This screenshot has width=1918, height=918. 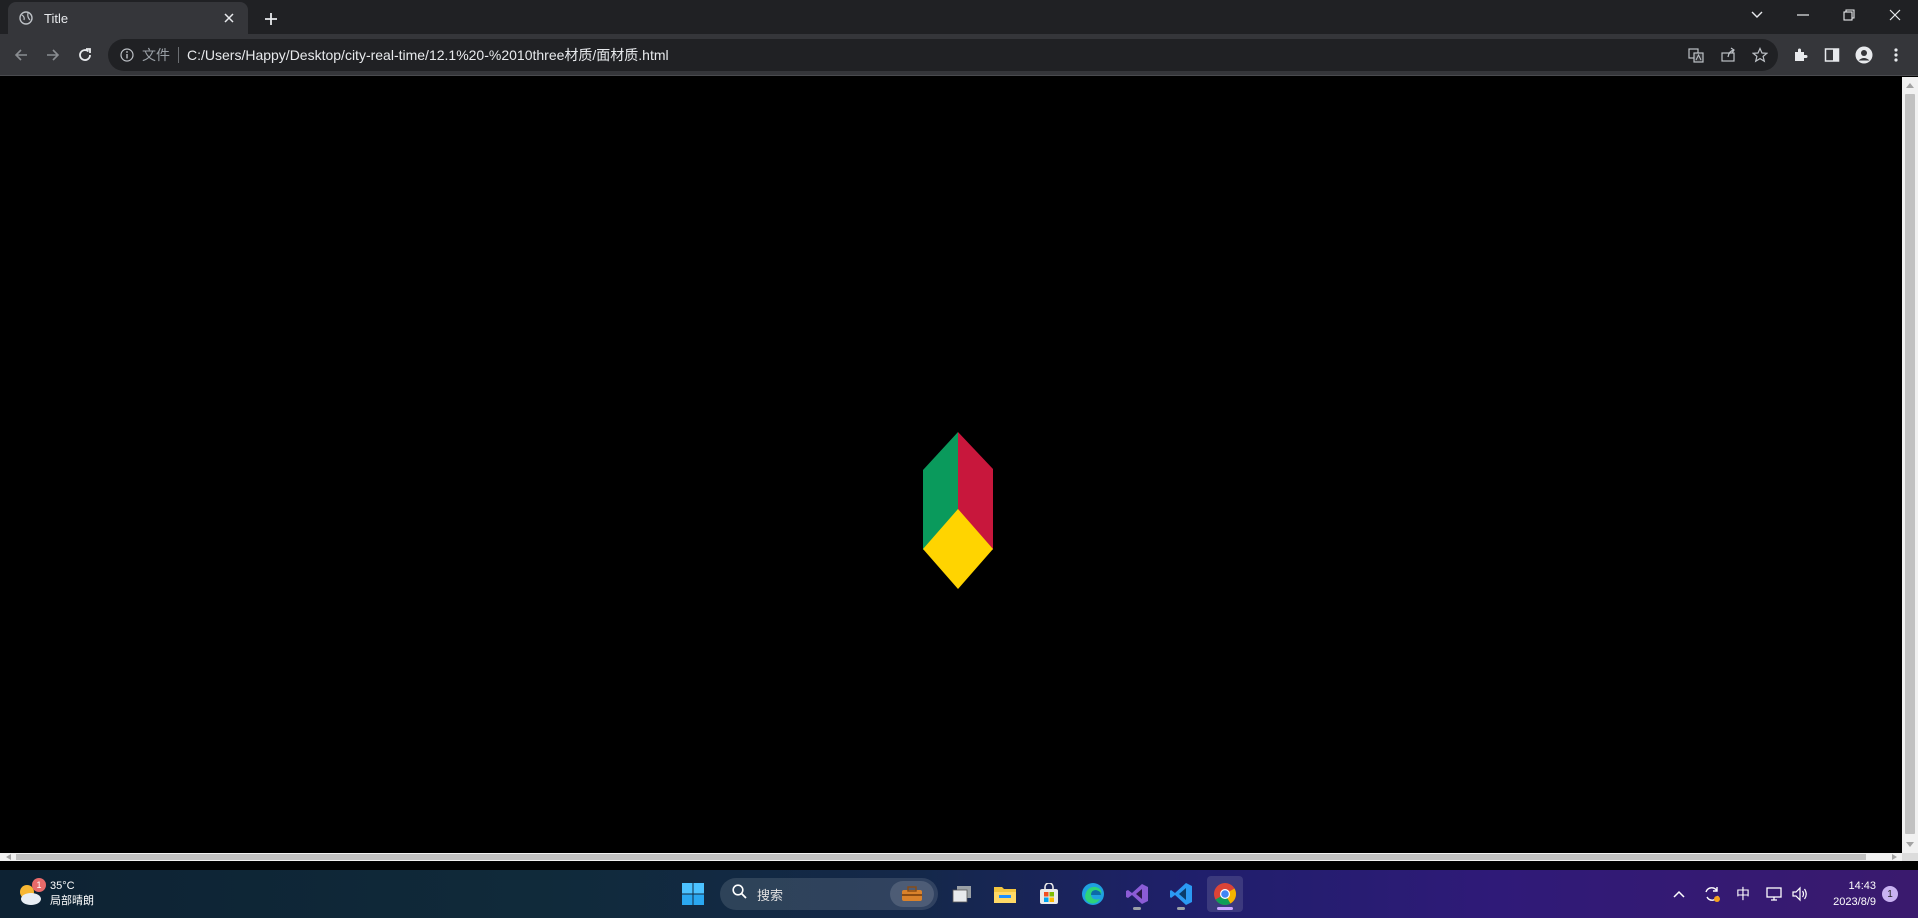 I want to click on bookmark-star-icon, so click(x=1760, y=55).